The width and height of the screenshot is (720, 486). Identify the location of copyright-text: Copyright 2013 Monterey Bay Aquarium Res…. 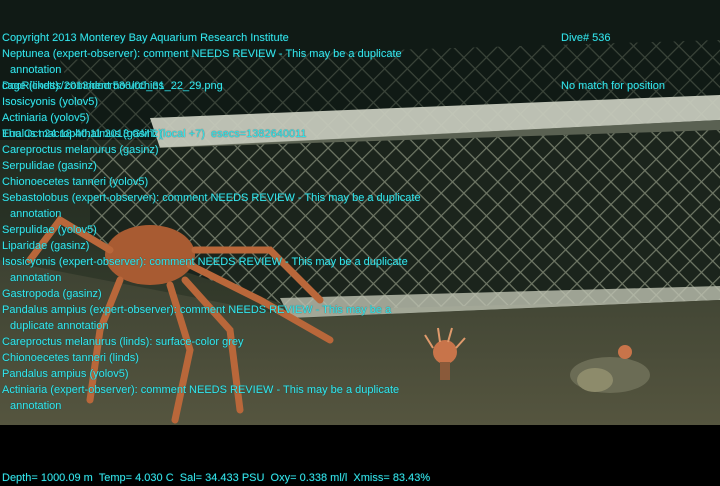
(145, 38).